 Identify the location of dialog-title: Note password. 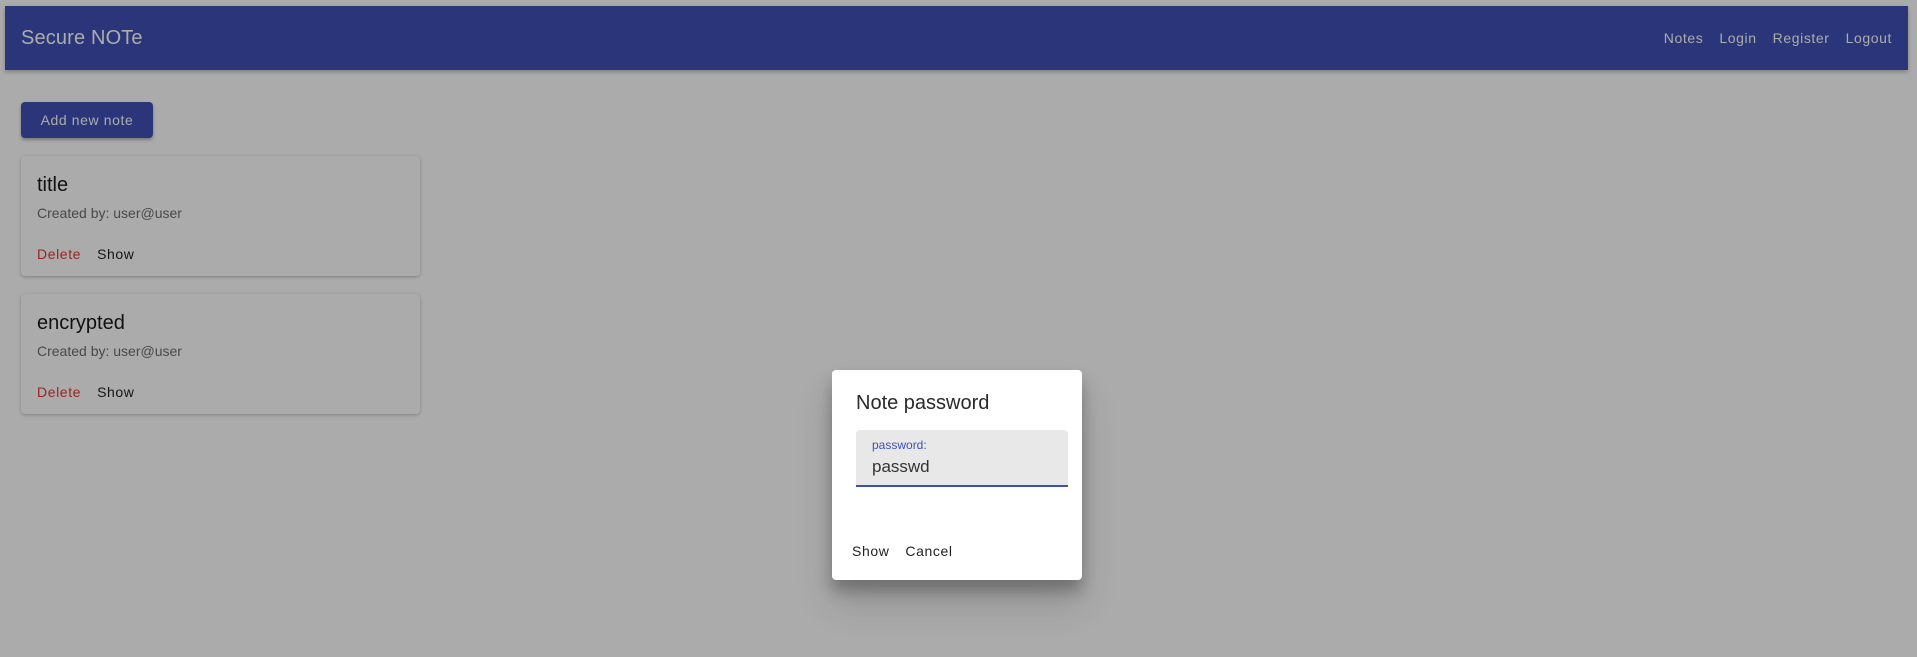
(923, 403).